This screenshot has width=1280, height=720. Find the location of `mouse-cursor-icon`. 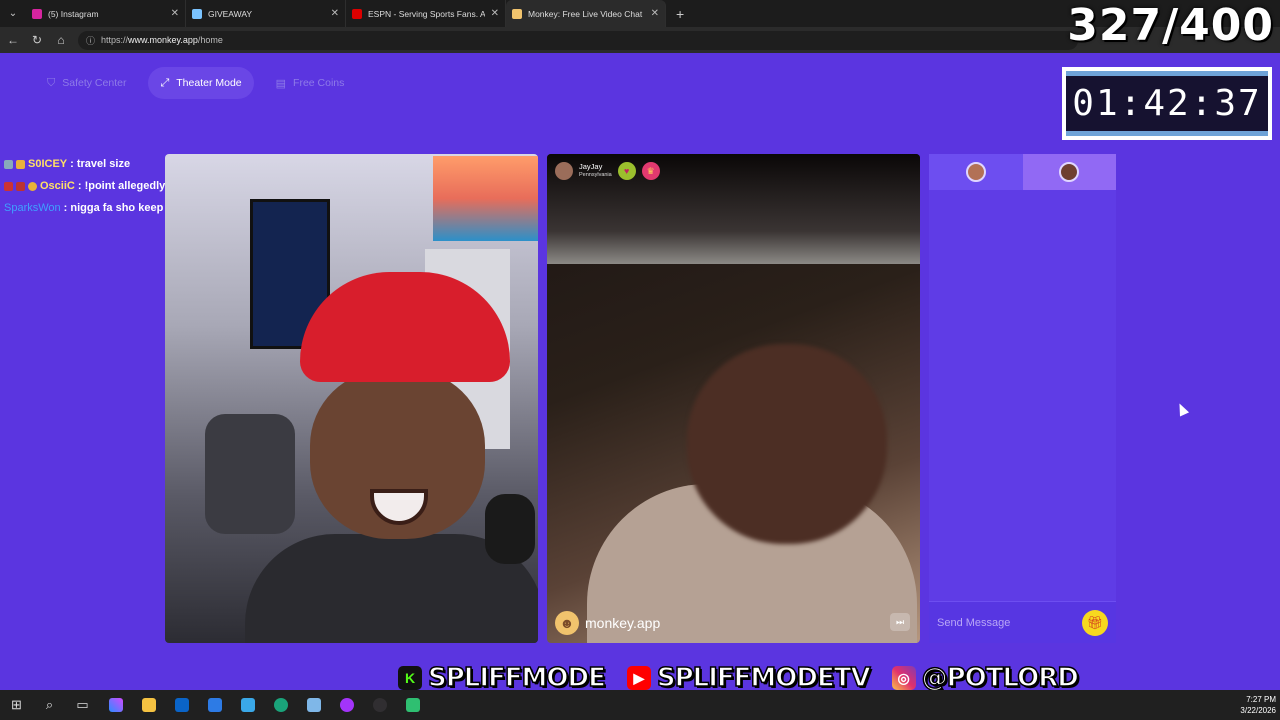

mouse-cursor-icon is located at coordinates (1182, 409).